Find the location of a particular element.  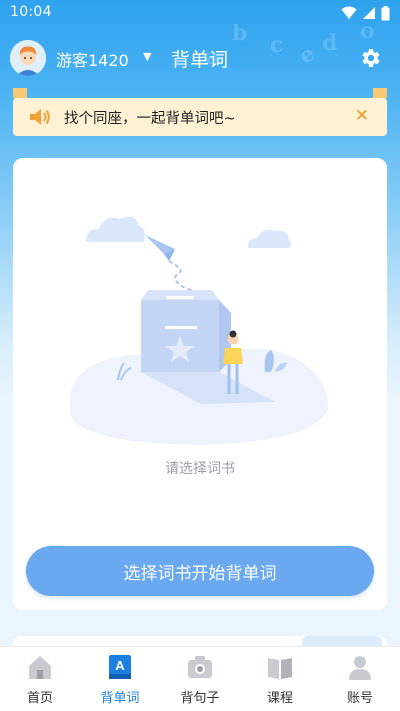

user-switch-caret-icon: ▼ is located at coordinates (147, 56).